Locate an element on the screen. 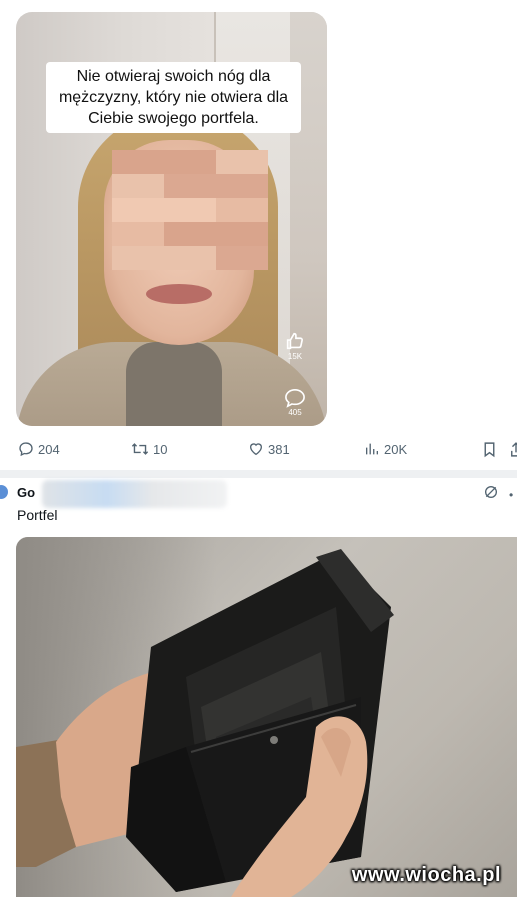  like-count: 381 is located at coordinates (279, 449).